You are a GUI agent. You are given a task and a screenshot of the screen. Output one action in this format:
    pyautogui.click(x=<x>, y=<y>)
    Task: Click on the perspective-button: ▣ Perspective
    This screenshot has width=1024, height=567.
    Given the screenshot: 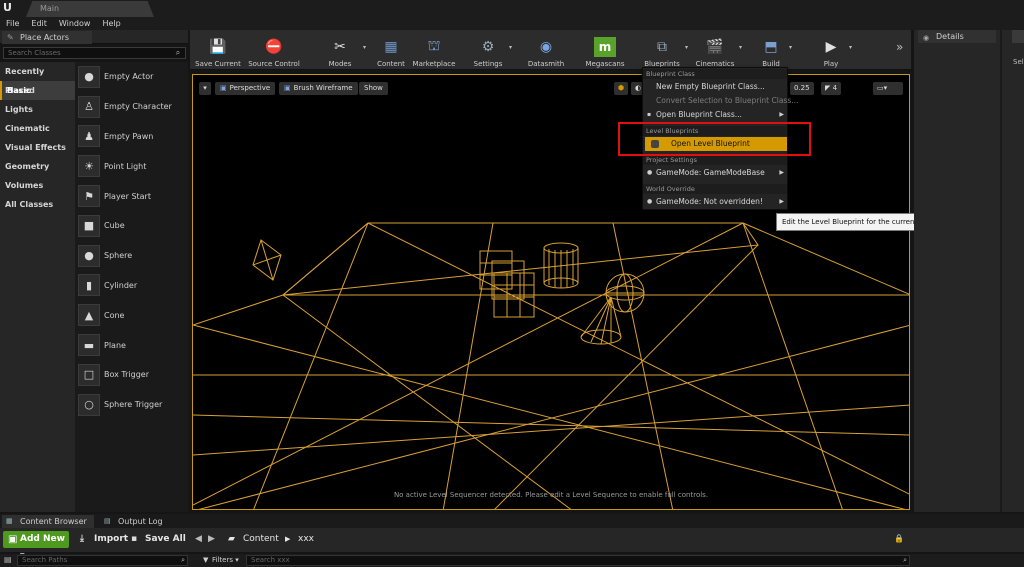 What is the action you would take?
    pyautogui.click(x=245, y=88)
    